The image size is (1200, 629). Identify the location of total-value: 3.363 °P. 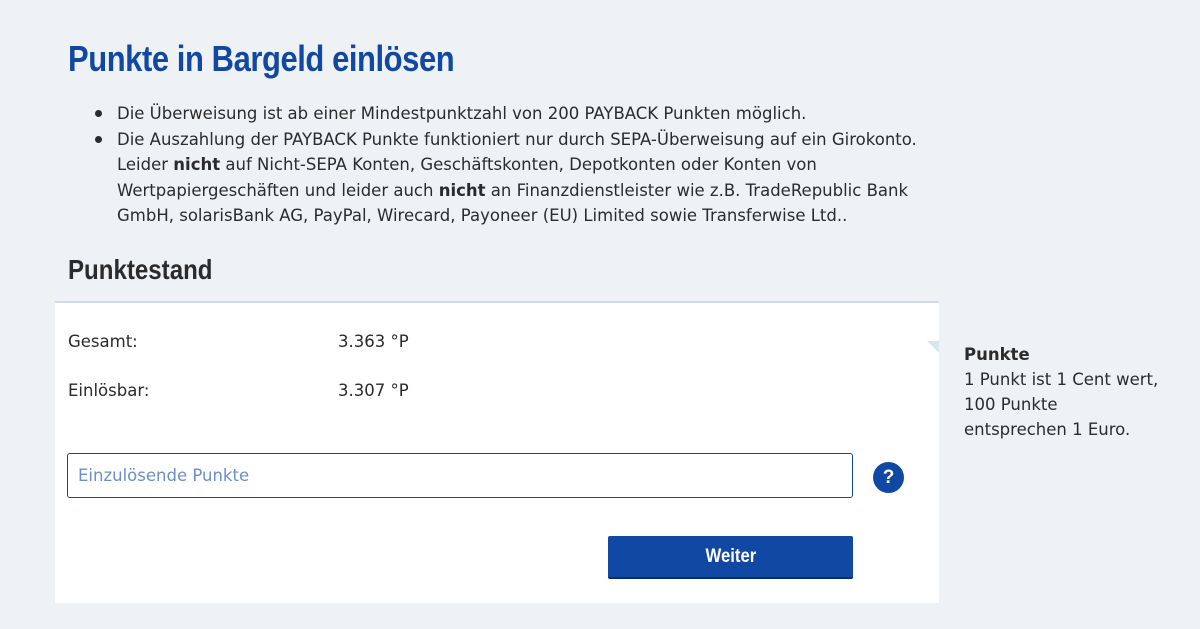
(373, 341).